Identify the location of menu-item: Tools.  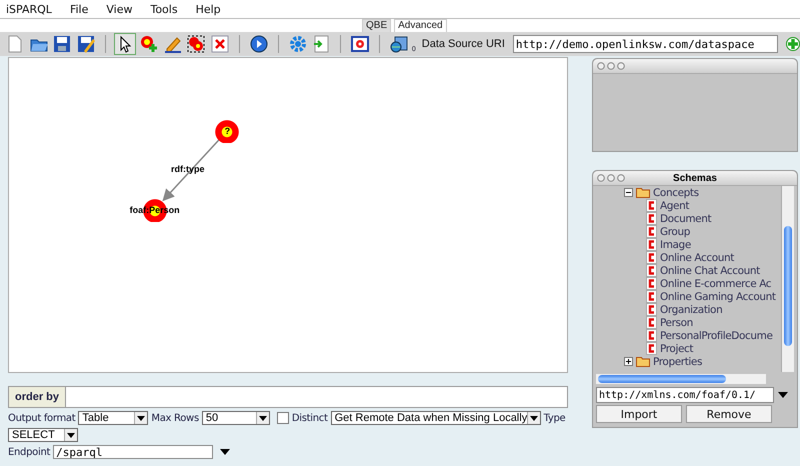
(164, 9).